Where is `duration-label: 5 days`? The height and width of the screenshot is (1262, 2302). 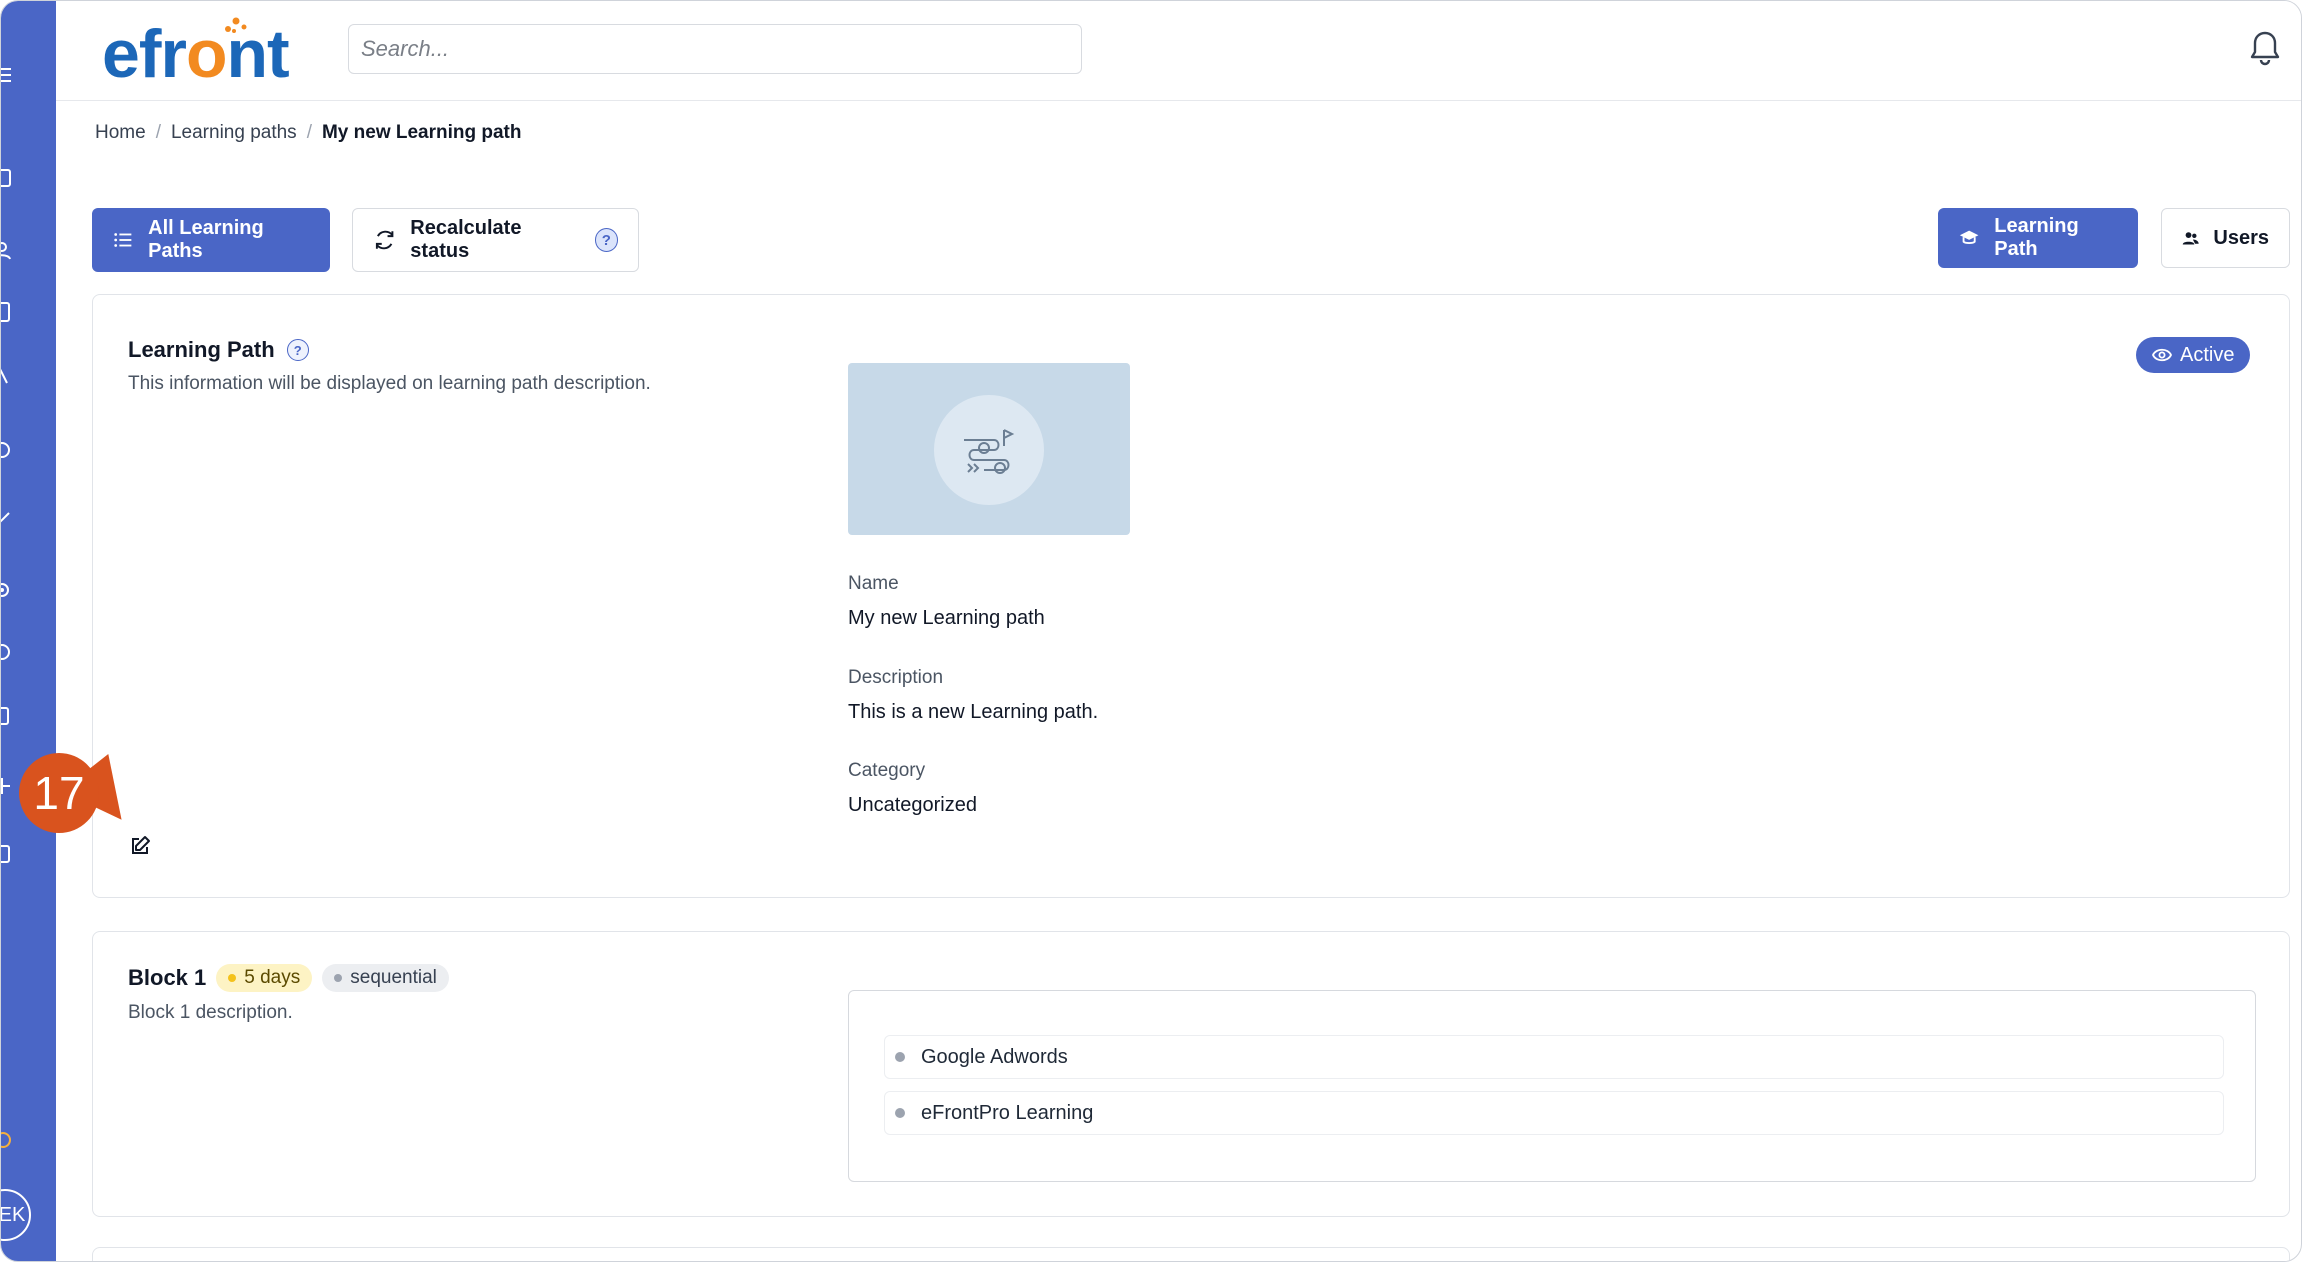
duration-label: 5 days is located at coordinates (272, 977).